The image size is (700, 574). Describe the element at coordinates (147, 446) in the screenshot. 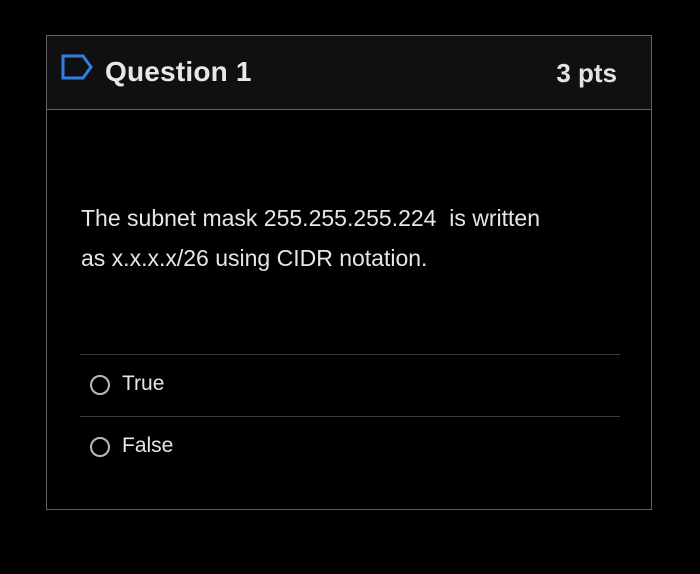

I see `answer-label-false: False` at that location.